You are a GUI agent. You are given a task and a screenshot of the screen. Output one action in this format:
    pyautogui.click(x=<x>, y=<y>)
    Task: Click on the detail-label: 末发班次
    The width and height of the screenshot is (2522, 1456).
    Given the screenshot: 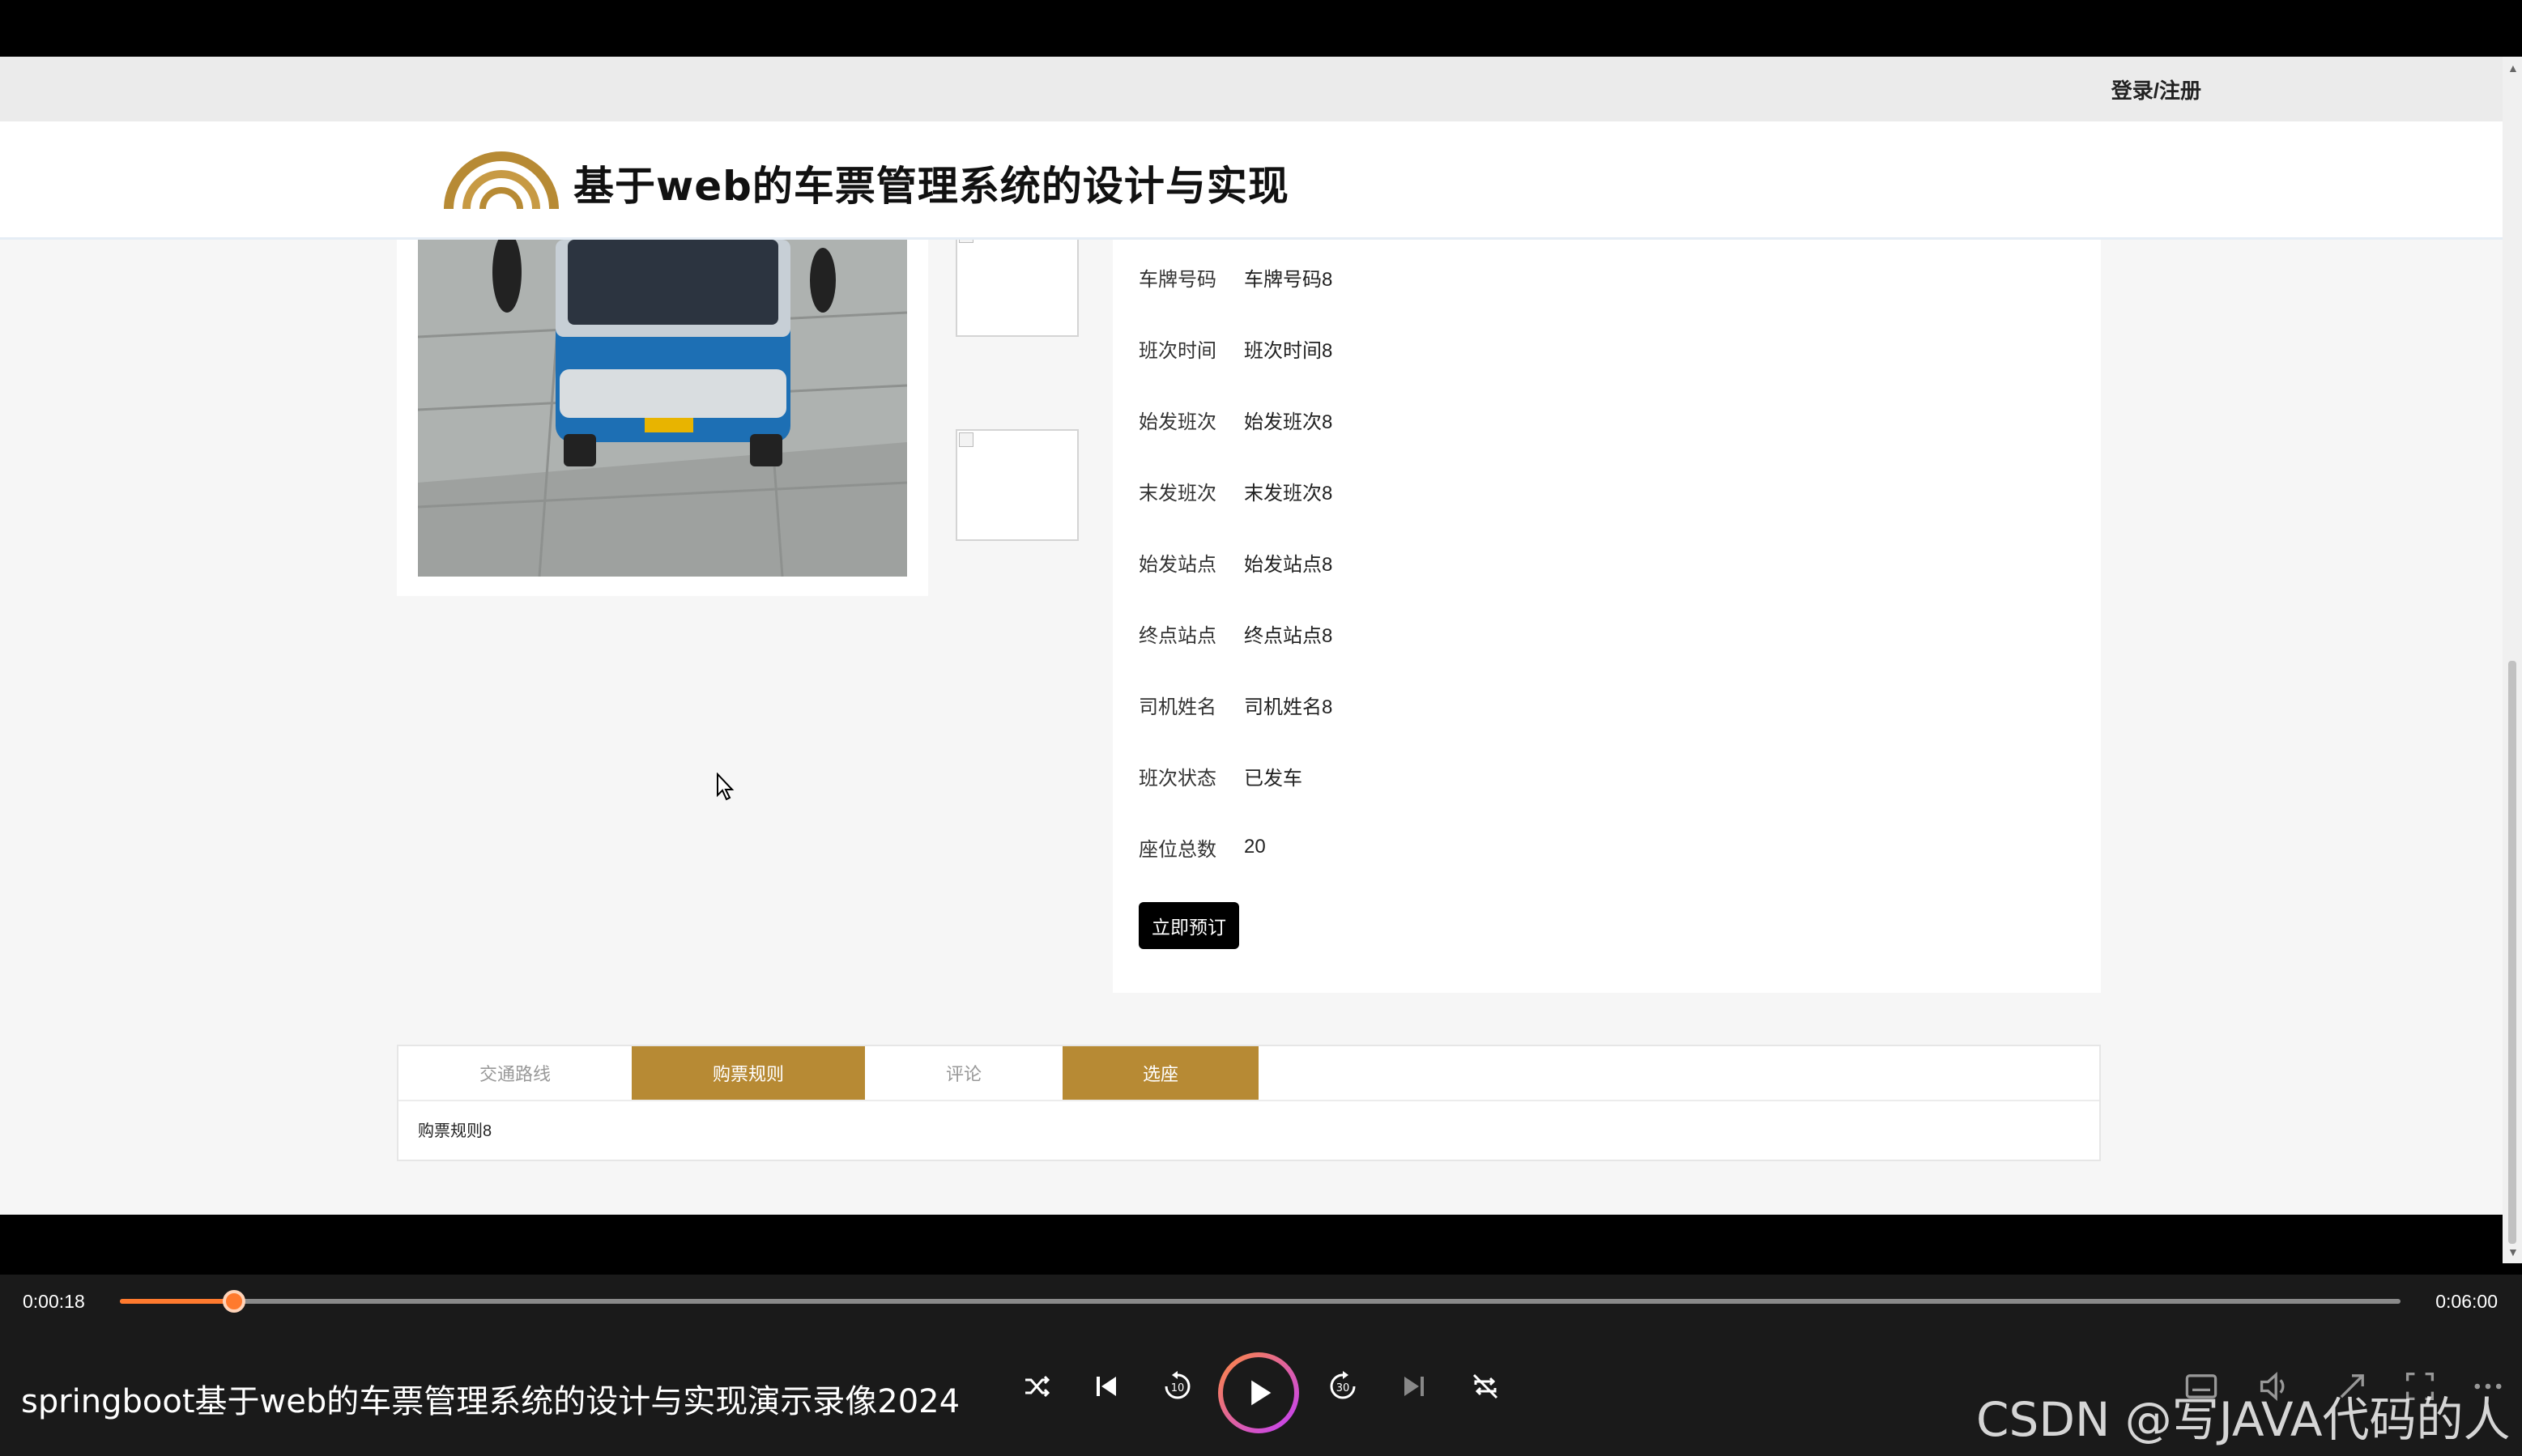 What is the action you would take?
    pyautogui.click(x=1177, y=493)
    